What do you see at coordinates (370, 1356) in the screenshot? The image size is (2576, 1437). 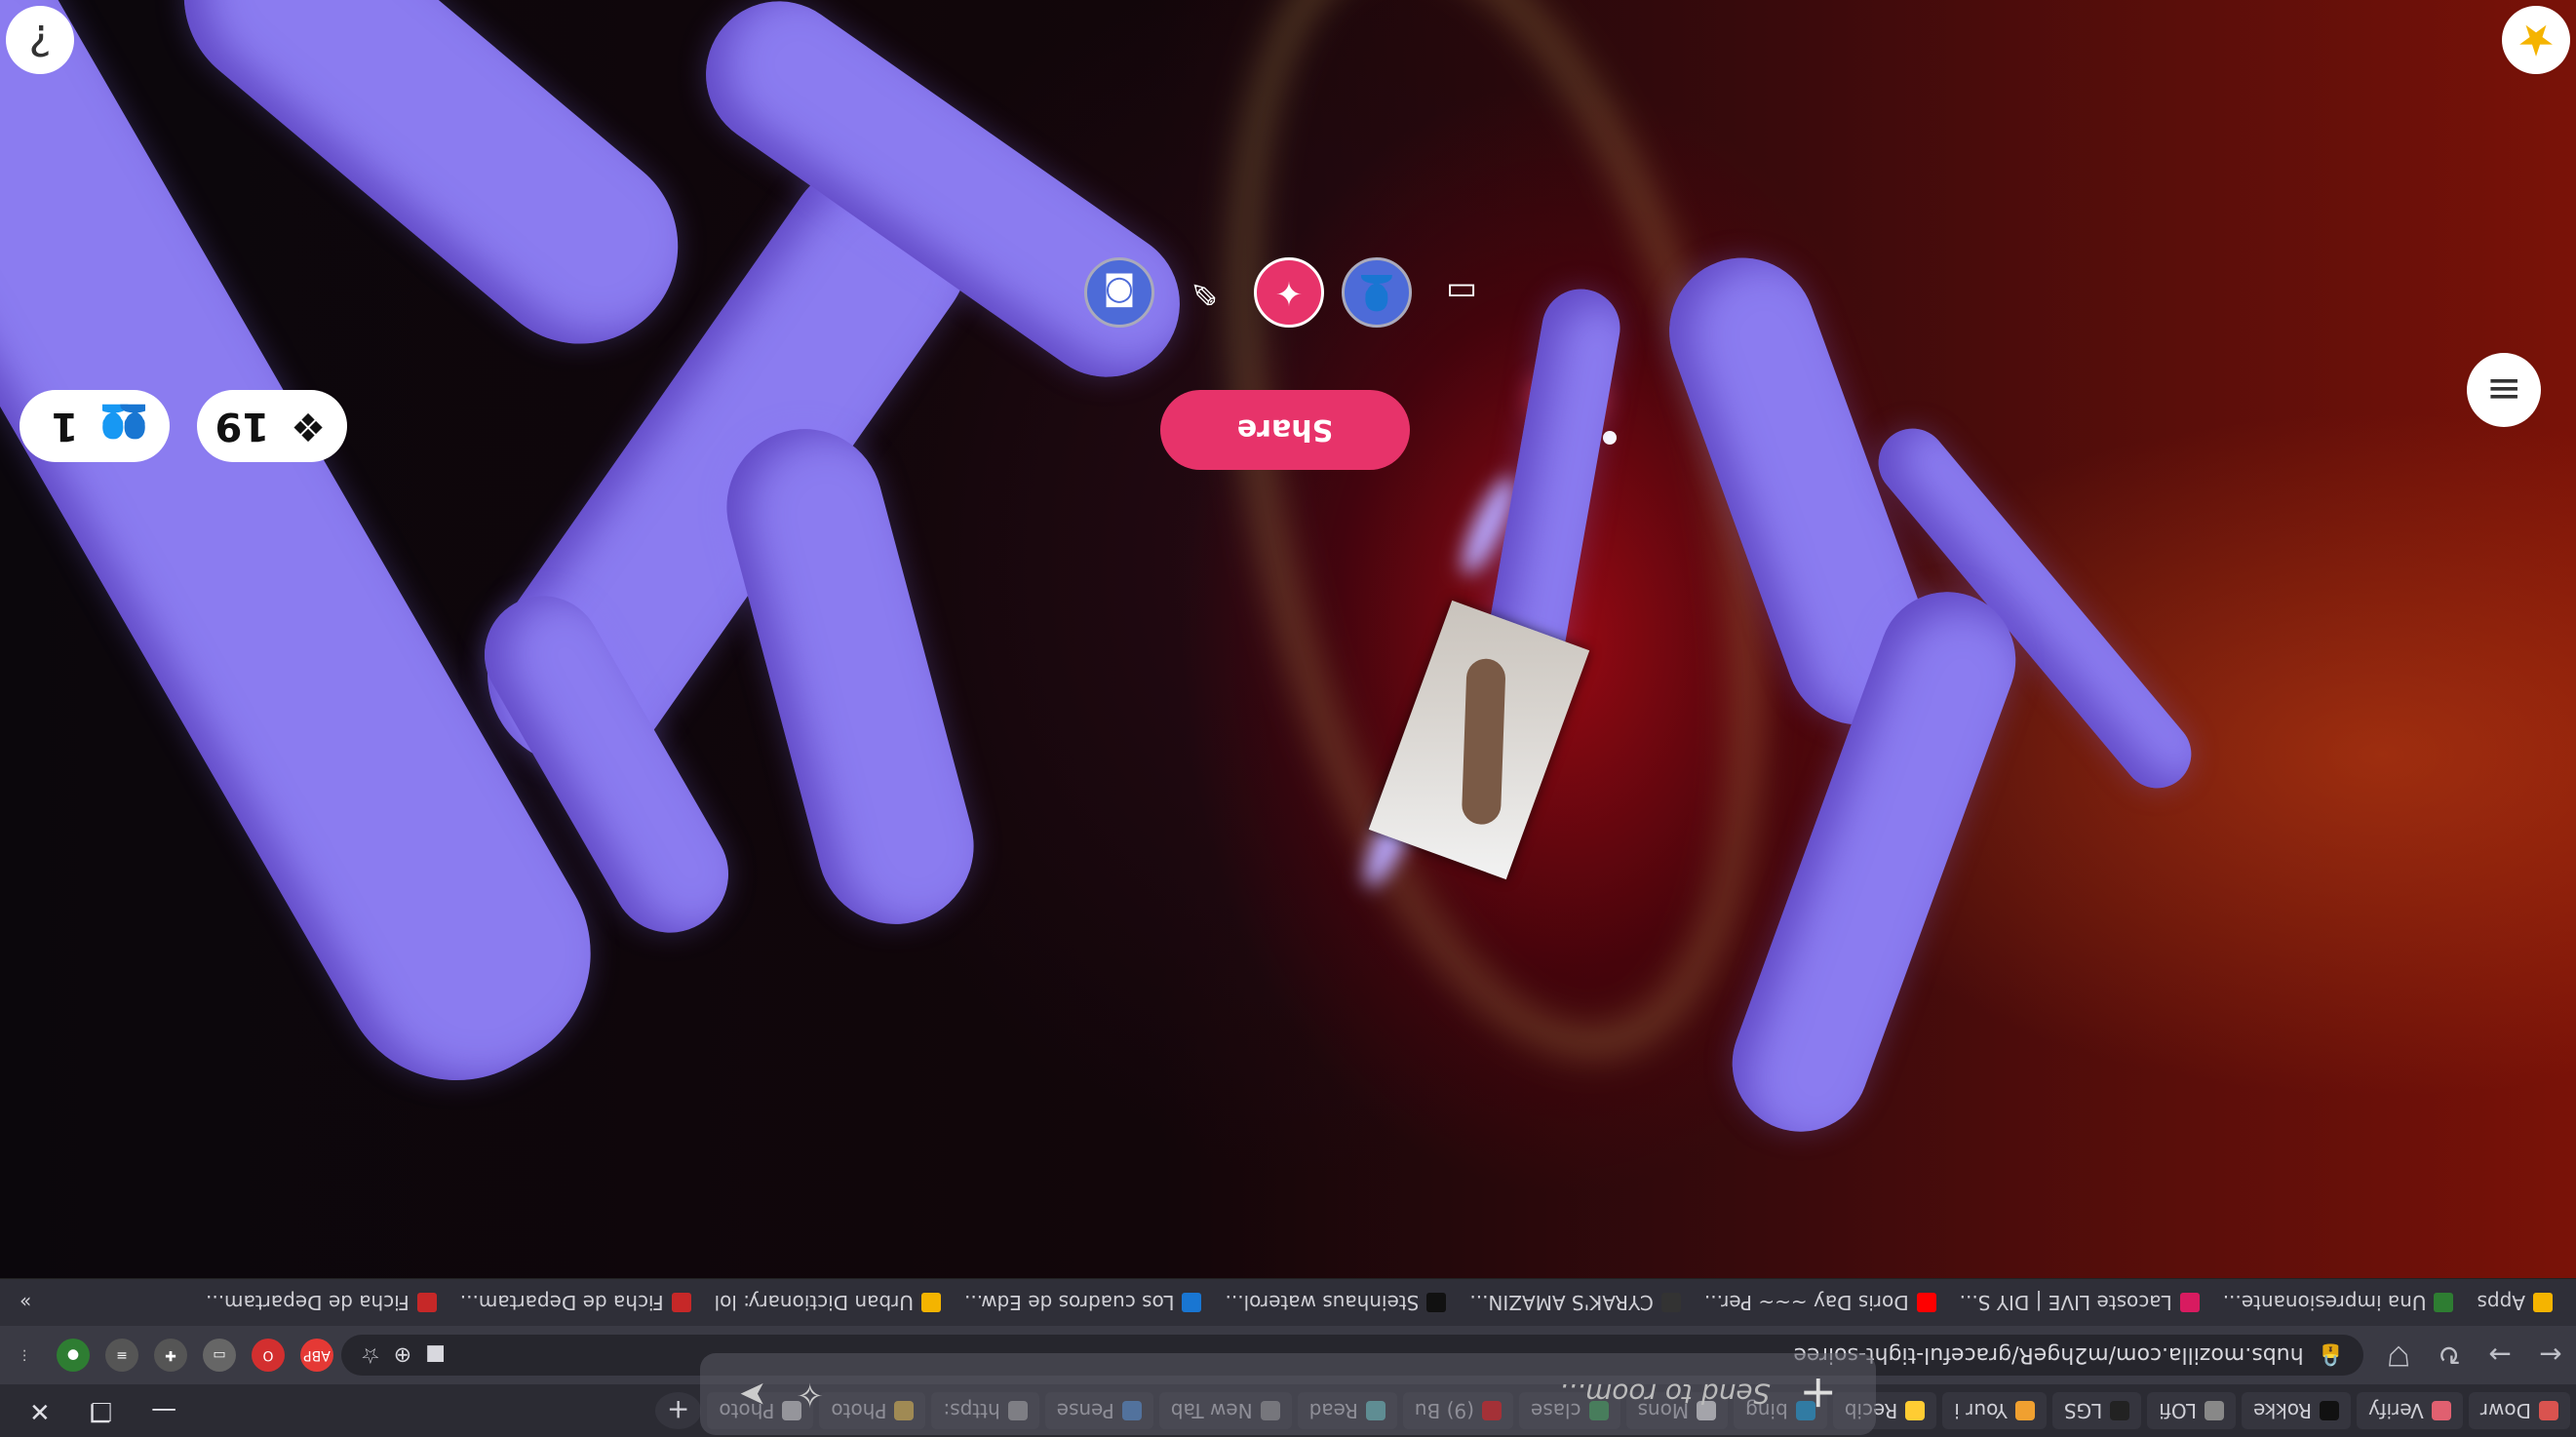 I see `star-icon: ☆` at bounding box center [370, 1356].